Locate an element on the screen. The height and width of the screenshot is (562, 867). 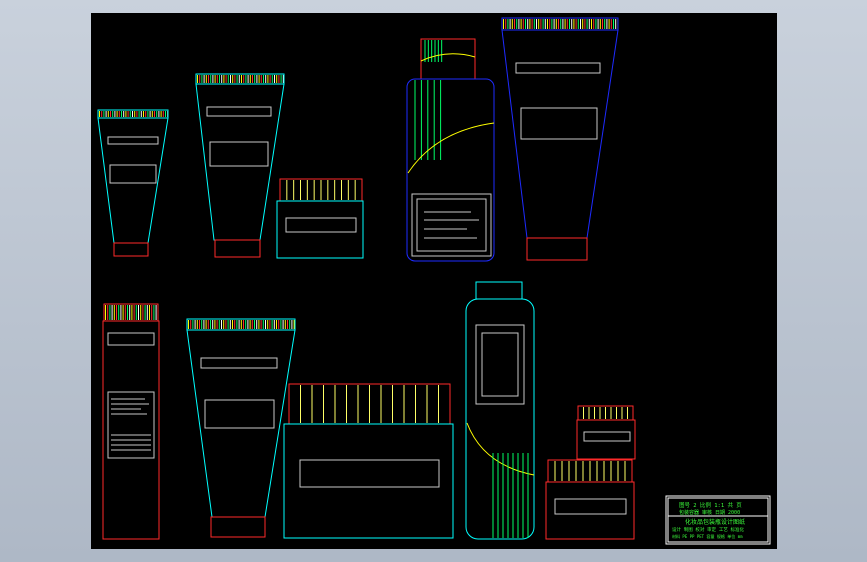
bottle-body-outline is located at coordinates (450, 170).